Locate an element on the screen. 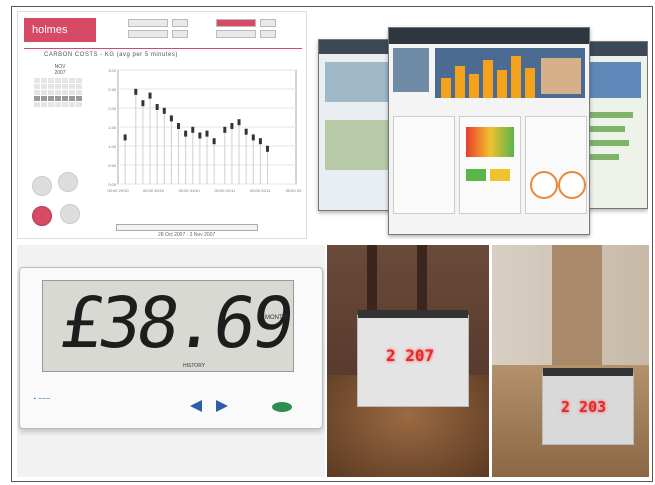 This screenshot has width=655, height=485. right-arrow-icon is located at coordinates (222, 406).